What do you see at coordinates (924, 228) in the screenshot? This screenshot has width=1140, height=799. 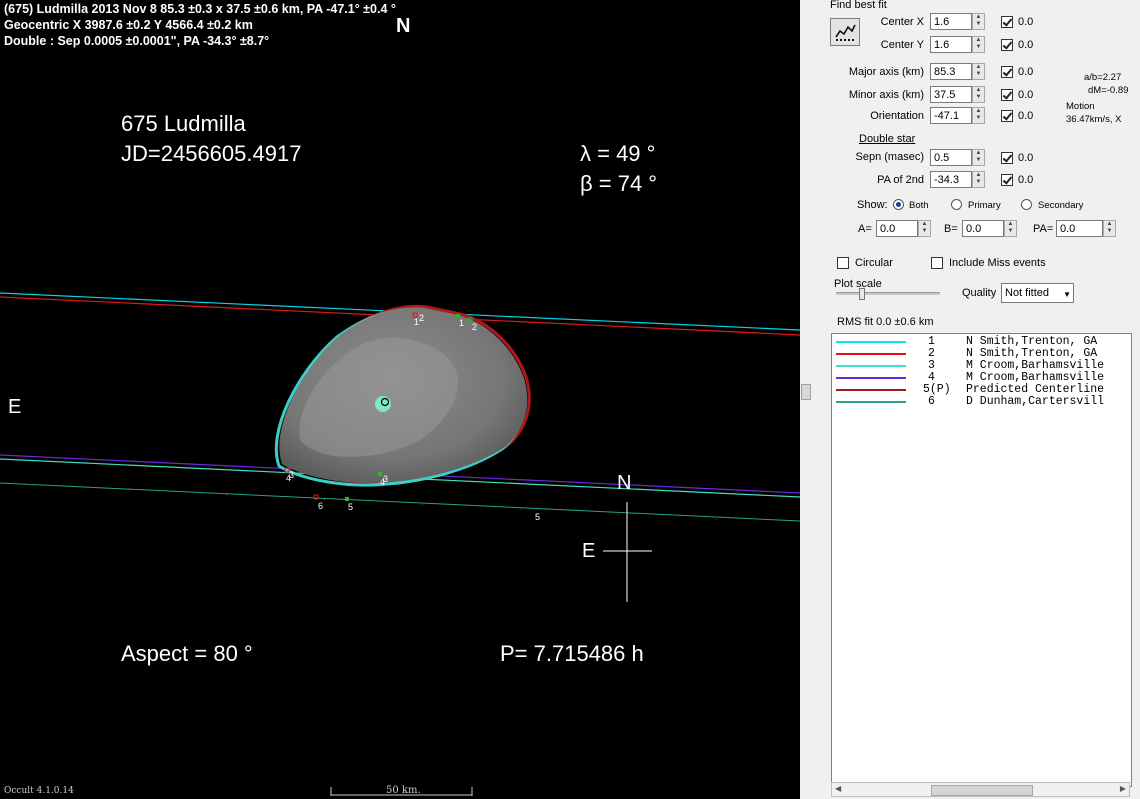 I see `a-spinner: ▲ ▼` at bounding box center [924, 228].